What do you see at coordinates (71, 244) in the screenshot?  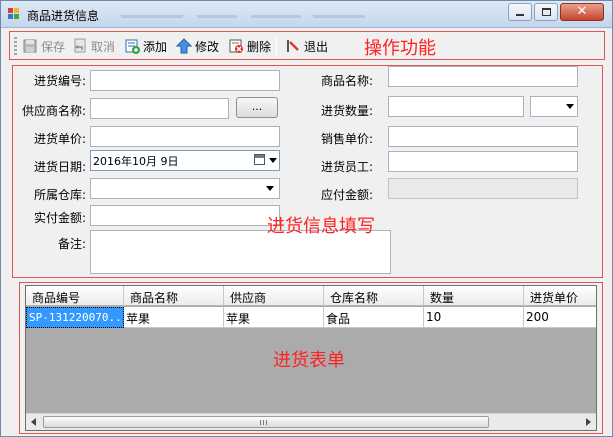 I see `remark-label: 备注:` at bounding box center [71, 244].